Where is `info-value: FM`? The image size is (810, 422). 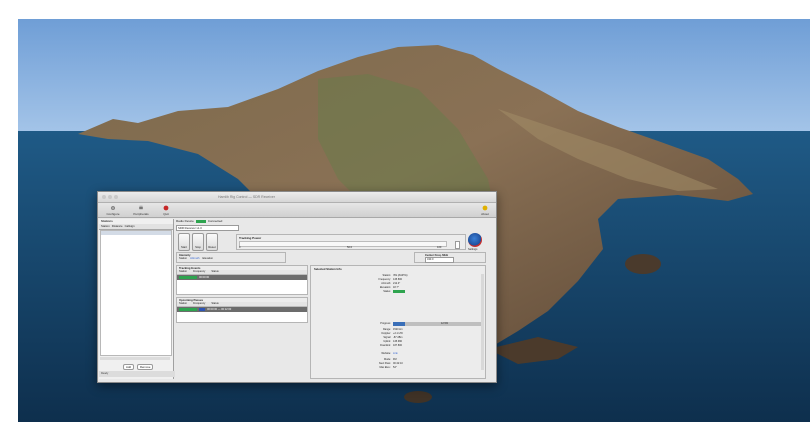 info-value: FM is located at coordinates (395, 359).